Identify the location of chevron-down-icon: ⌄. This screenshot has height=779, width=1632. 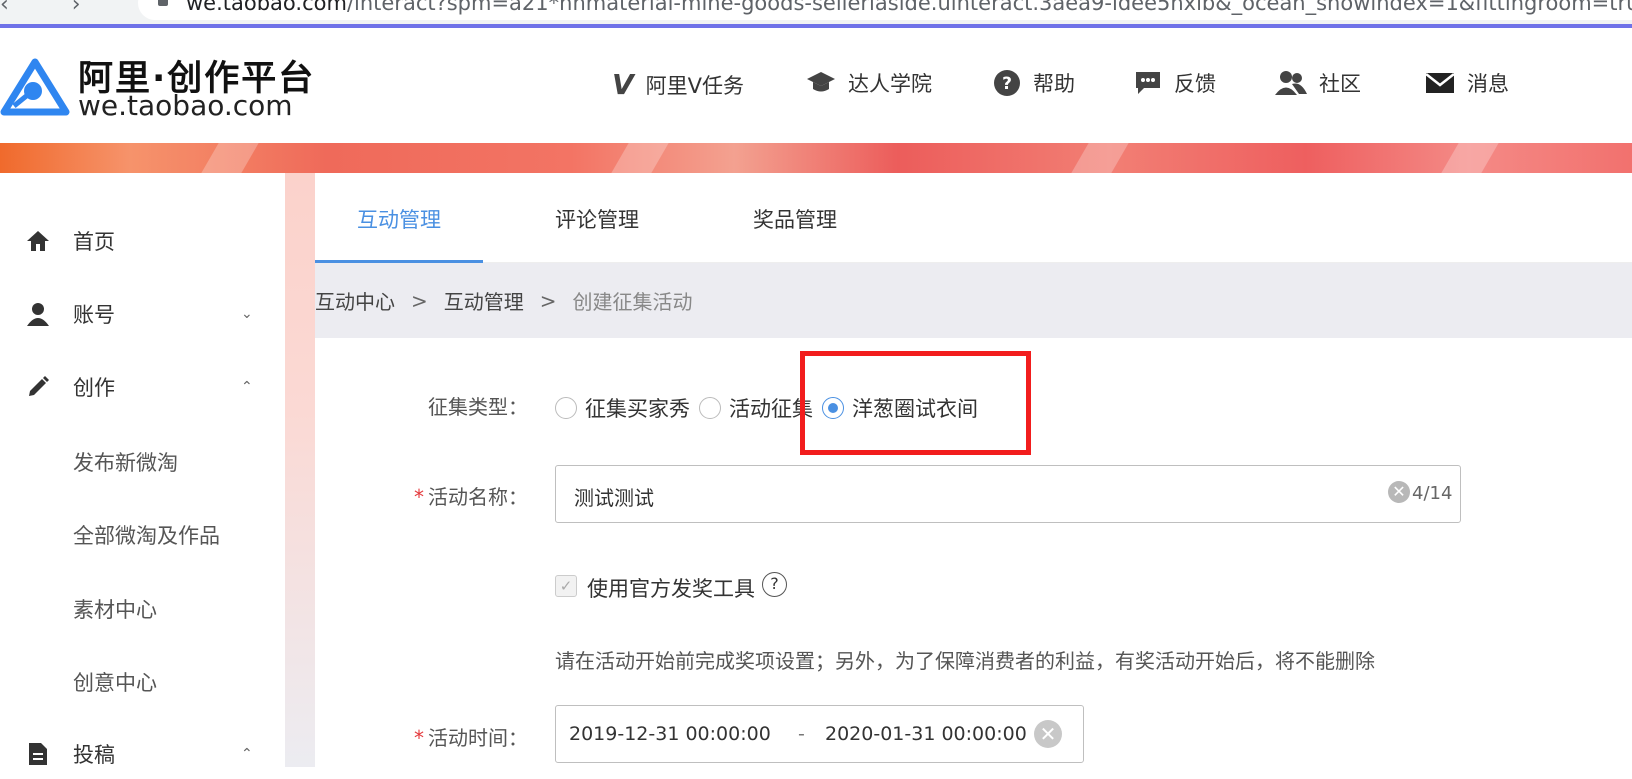
(247, 314).